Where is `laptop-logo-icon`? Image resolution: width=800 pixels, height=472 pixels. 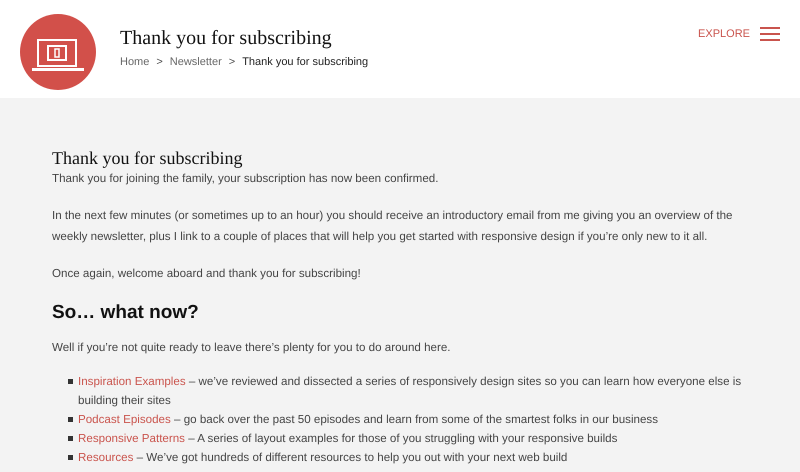
laptop-logo-icon is located at coordinates (58, 52).